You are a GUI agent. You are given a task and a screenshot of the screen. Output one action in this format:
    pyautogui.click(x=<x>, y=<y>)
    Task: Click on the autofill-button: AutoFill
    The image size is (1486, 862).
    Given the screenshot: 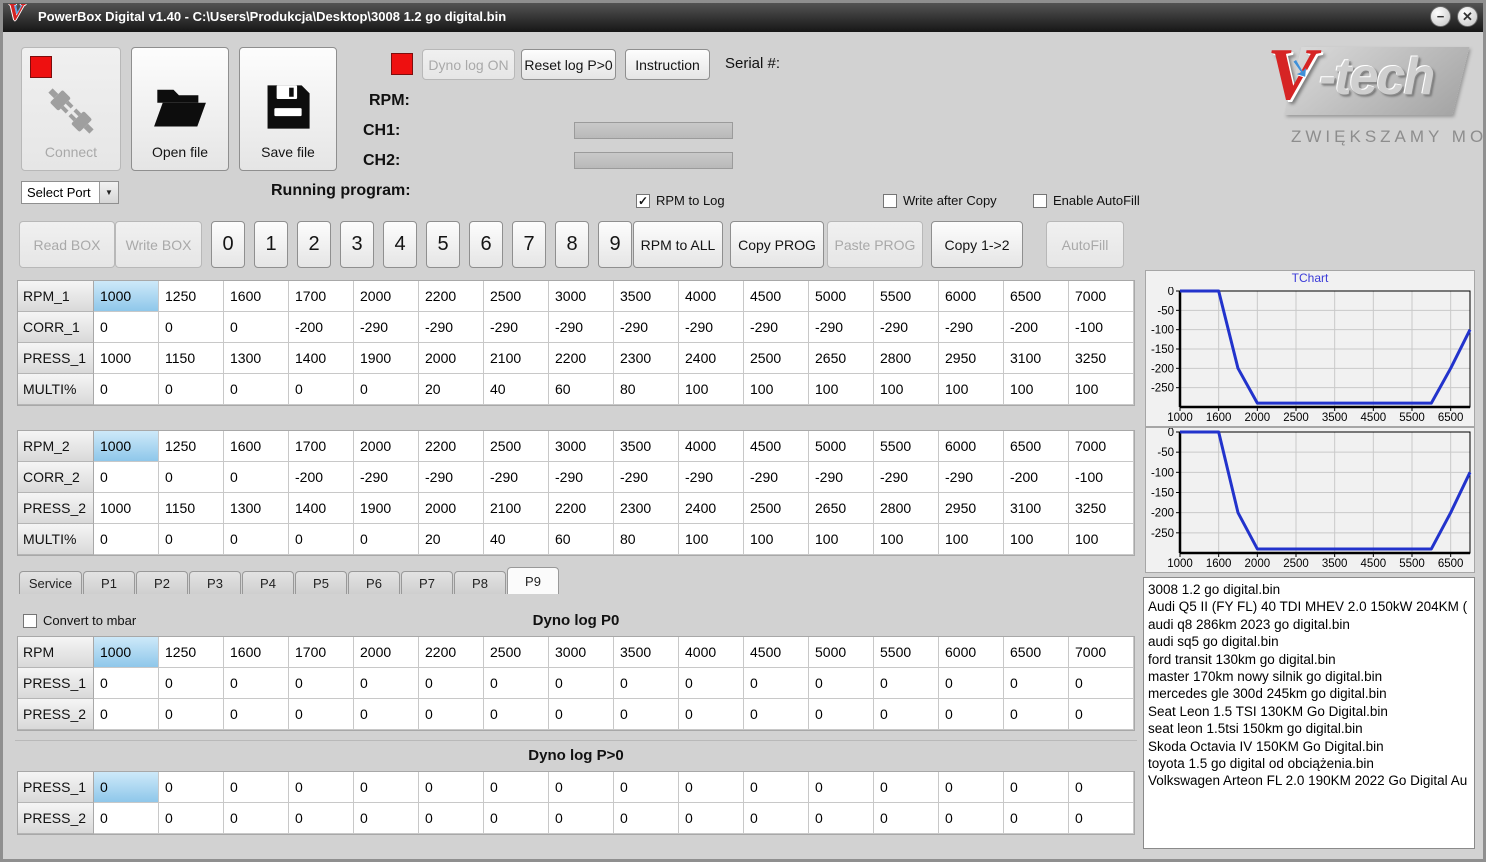 What is the action you would take?
    pyautogui.click(x=1085, y=244)
    